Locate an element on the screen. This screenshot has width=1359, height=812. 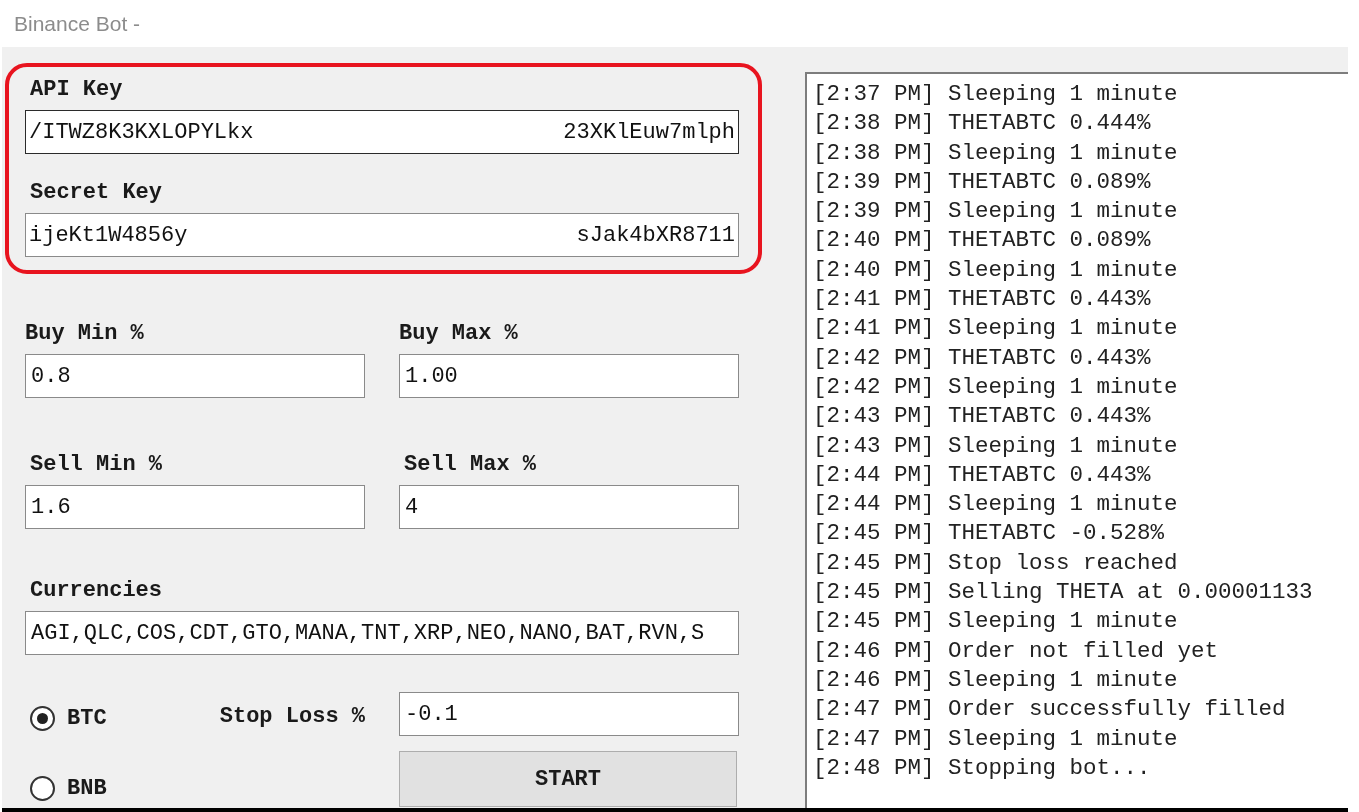
radio-label: BNB is located at coordinates (87, 788).